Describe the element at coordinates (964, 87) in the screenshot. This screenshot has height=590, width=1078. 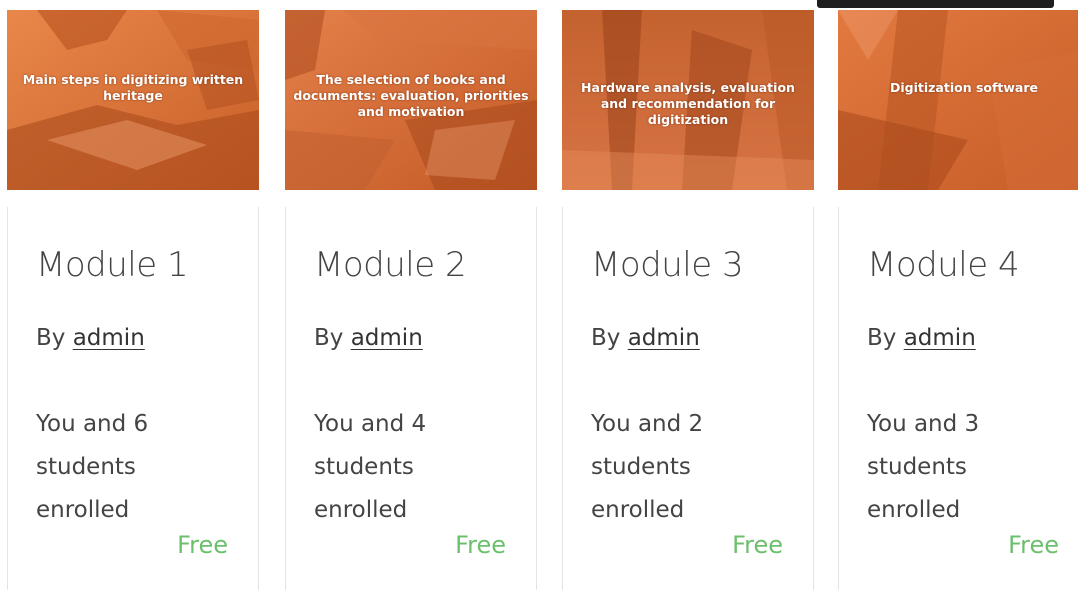
I see `thumbnail-caption: Digitization software` at that location.